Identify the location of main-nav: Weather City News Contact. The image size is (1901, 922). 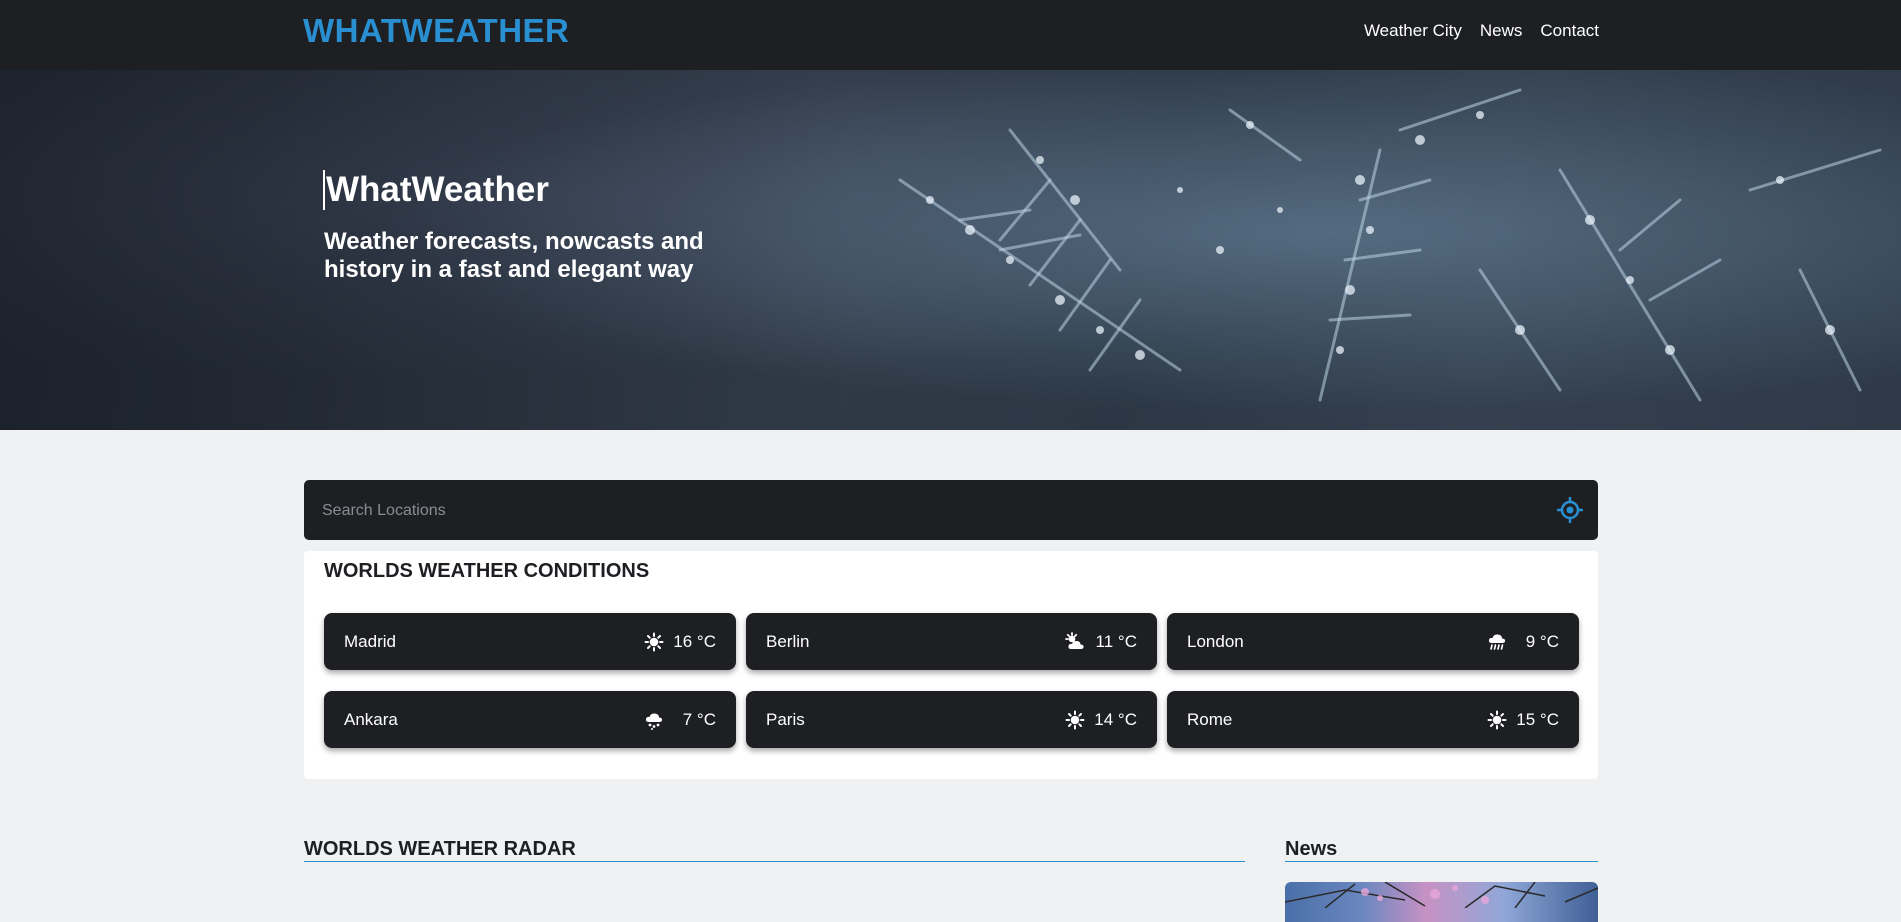
(1481, 31).